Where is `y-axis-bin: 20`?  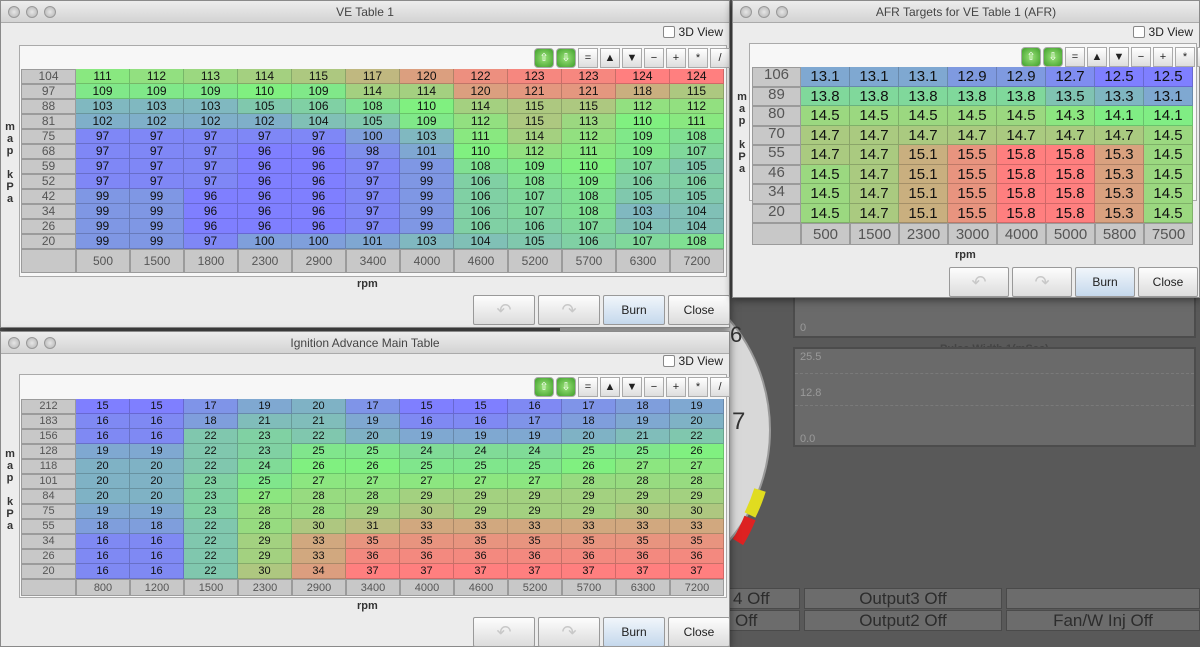 y-axis-bin: 20 is located at coordinates (776, 213).